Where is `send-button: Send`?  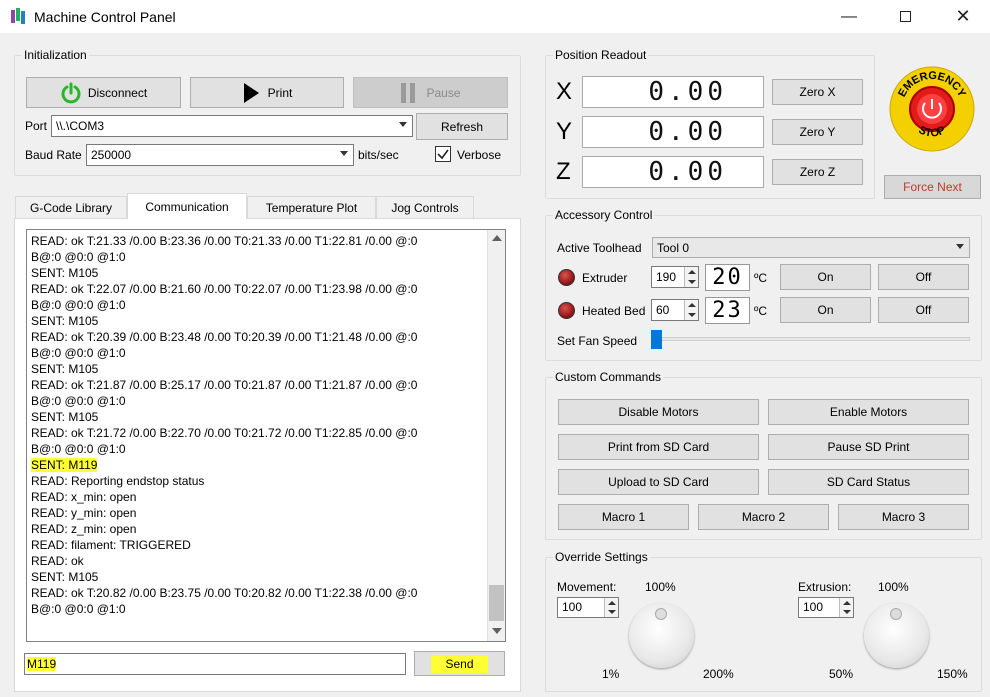
send-button: Send is located at coordinates (459, 663).